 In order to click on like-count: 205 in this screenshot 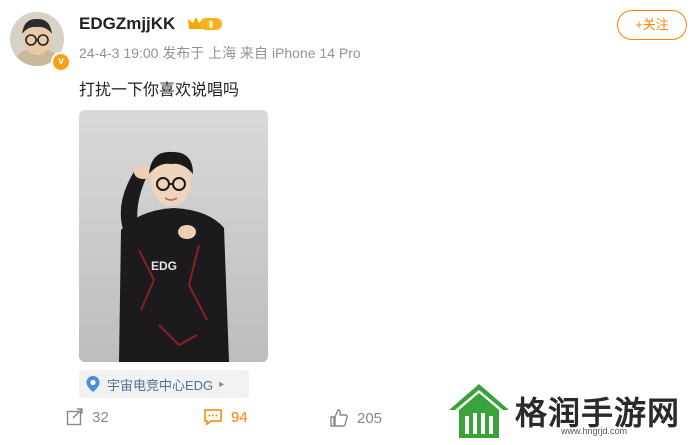, I will do `click(370, 418)`.